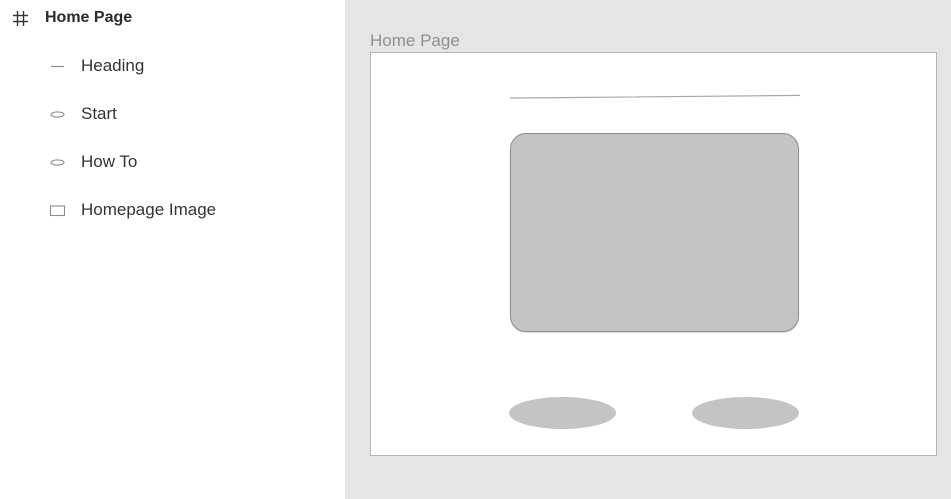 Image resolution: width=951 pixels, height=499 pixels. What do you see at coordinates (109, 161) in the screenshot?
I see `layer-item-label: How To` at bounding box center [109, 161].